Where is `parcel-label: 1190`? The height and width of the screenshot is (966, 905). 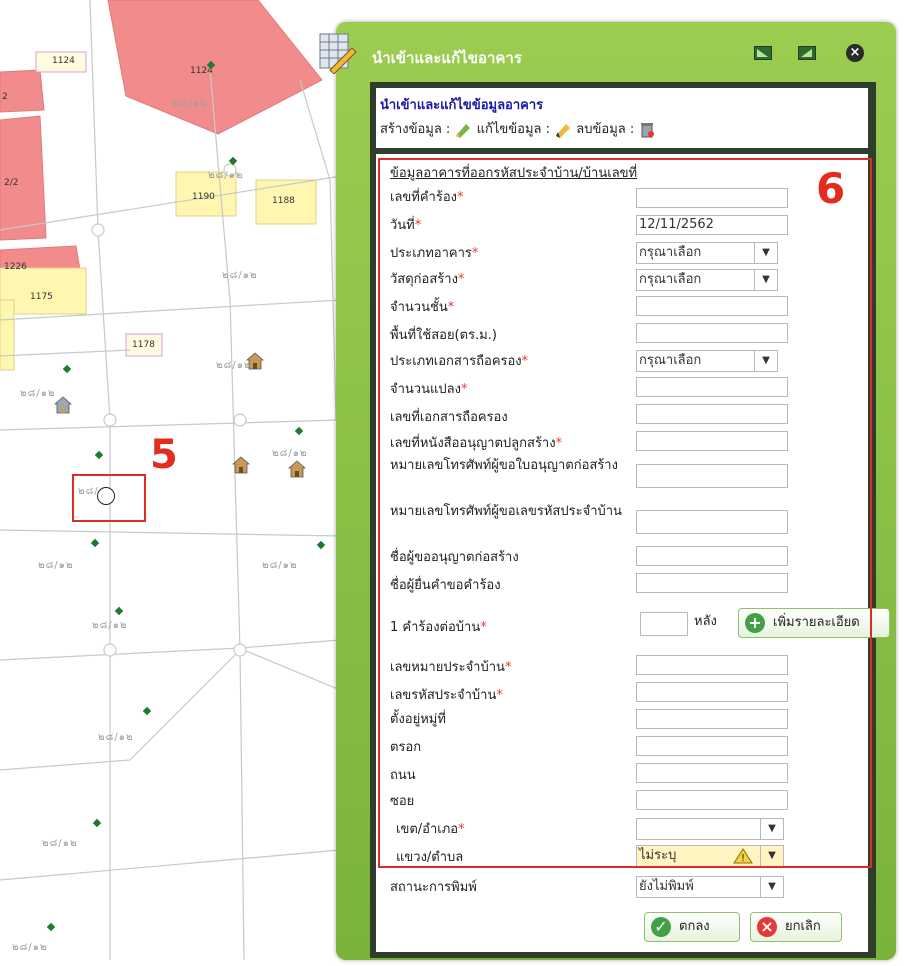 parcel-label: 1190 is located at coordinates (203, 197).